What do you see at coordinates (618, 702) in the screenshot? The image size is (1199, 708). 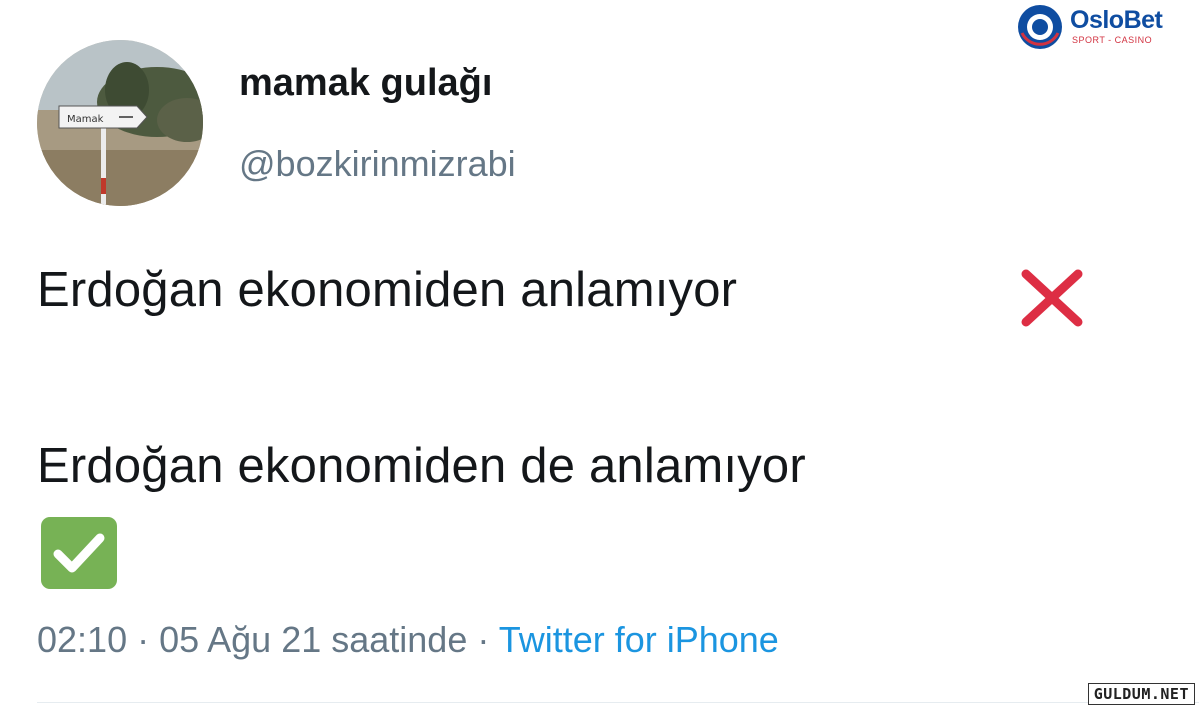 I see `divider` at bounding box center [618, 702].